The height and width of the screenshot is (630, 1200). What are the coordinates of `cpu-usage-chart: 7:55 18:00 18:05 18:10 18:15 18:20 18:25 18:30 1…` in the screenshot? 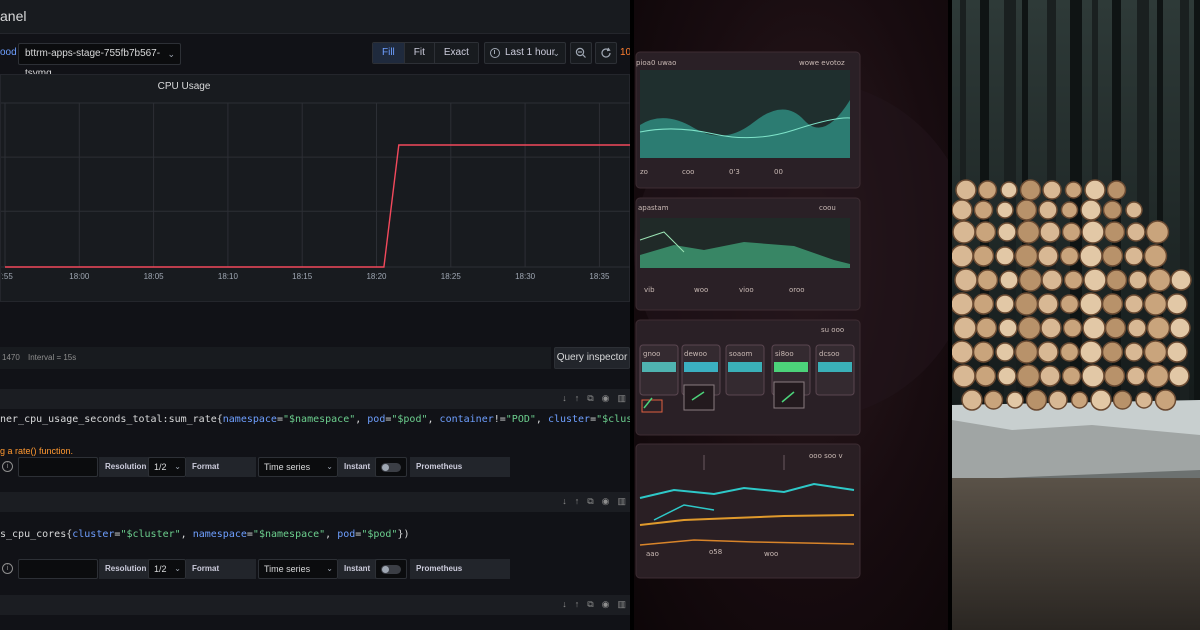 It's located at (315, 191).